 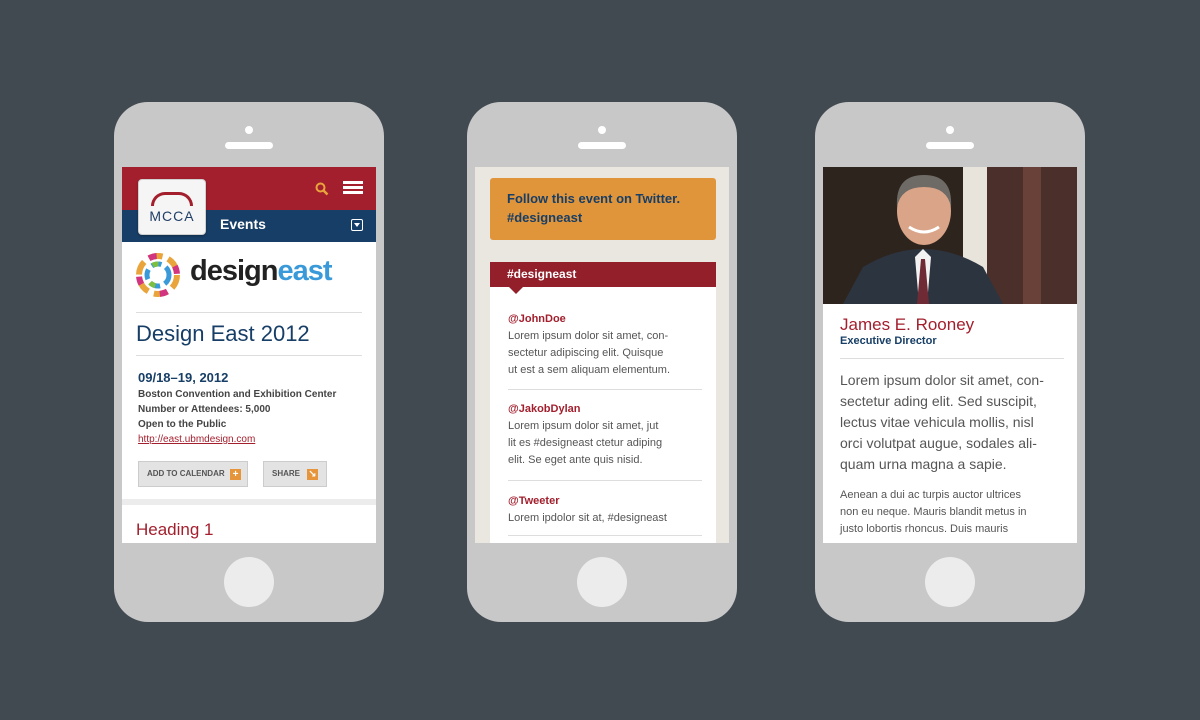 What do you see at coordinates (249, 204) in the screenshot?
I see `site-header: MCCA Events` at bounding box center [249, 204].